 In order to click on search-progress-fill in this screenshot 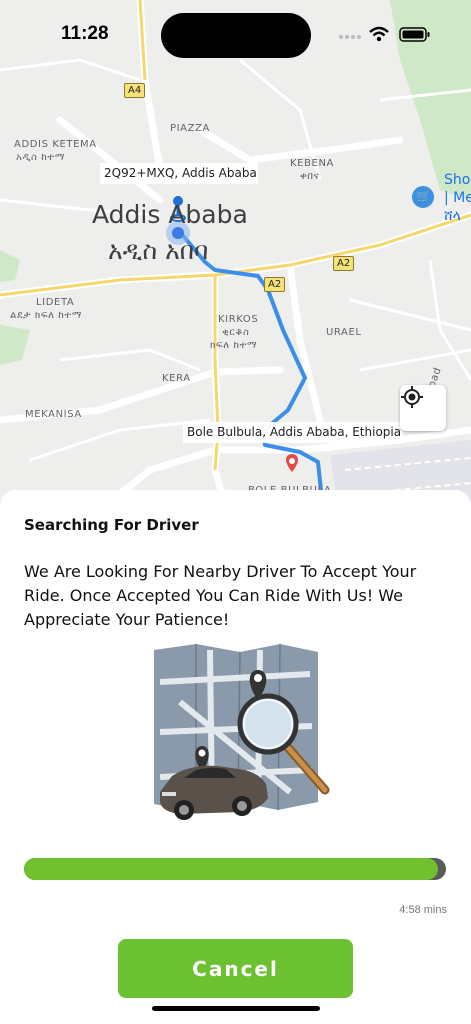, I will do `click(231, 869)`.